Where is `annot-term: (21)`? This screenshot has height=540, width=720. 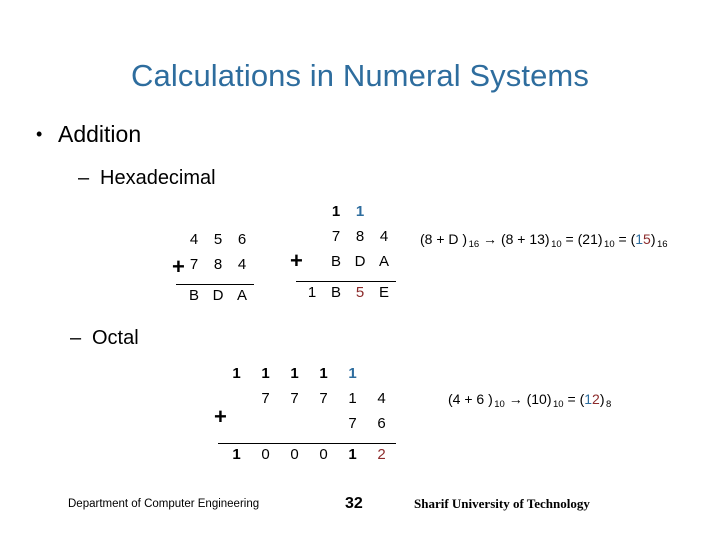 annot-term: (21) is located at coordinates (590, 239).